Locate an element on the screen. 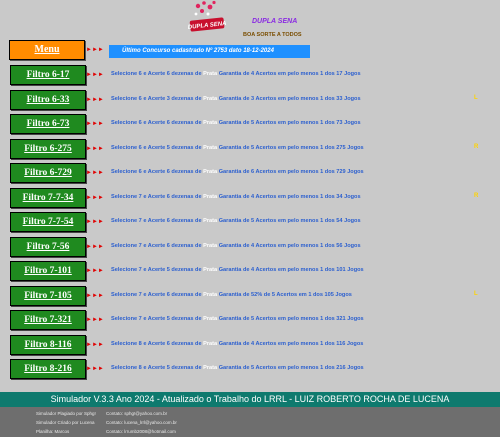 The width and height of the screenshot is (500, 437). filter-button: Filtro 6-729 is located at coordinates (48, 173).